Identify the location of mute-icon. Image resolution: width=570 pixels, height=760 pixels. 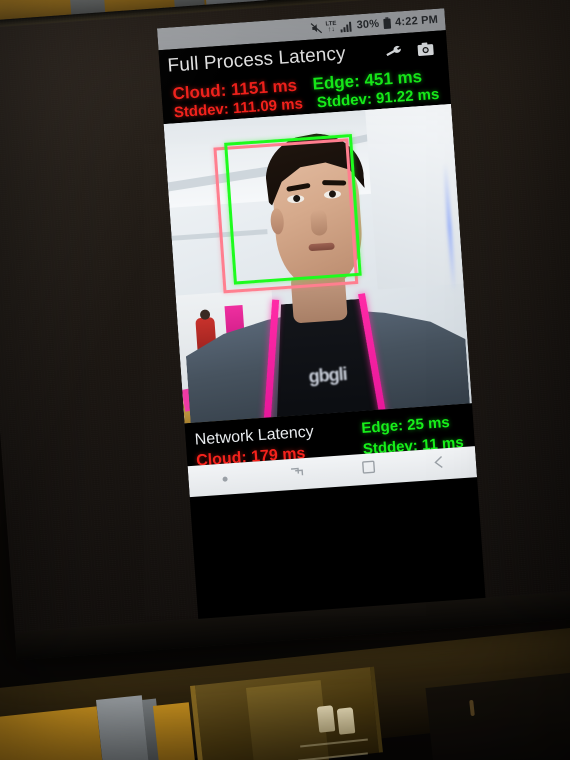
(315, 28).